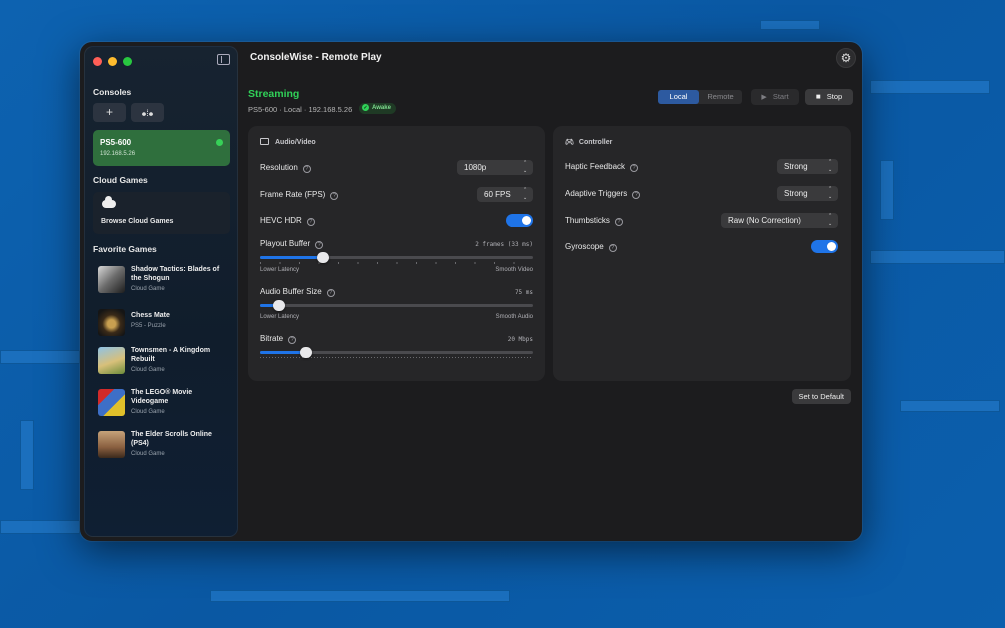 The image size is (1005, 628). What do you see at coordinates (120, 180) in the screenshot?
I see `cloud-games-heading: Cloud Games` at bounding box center [120, 180].